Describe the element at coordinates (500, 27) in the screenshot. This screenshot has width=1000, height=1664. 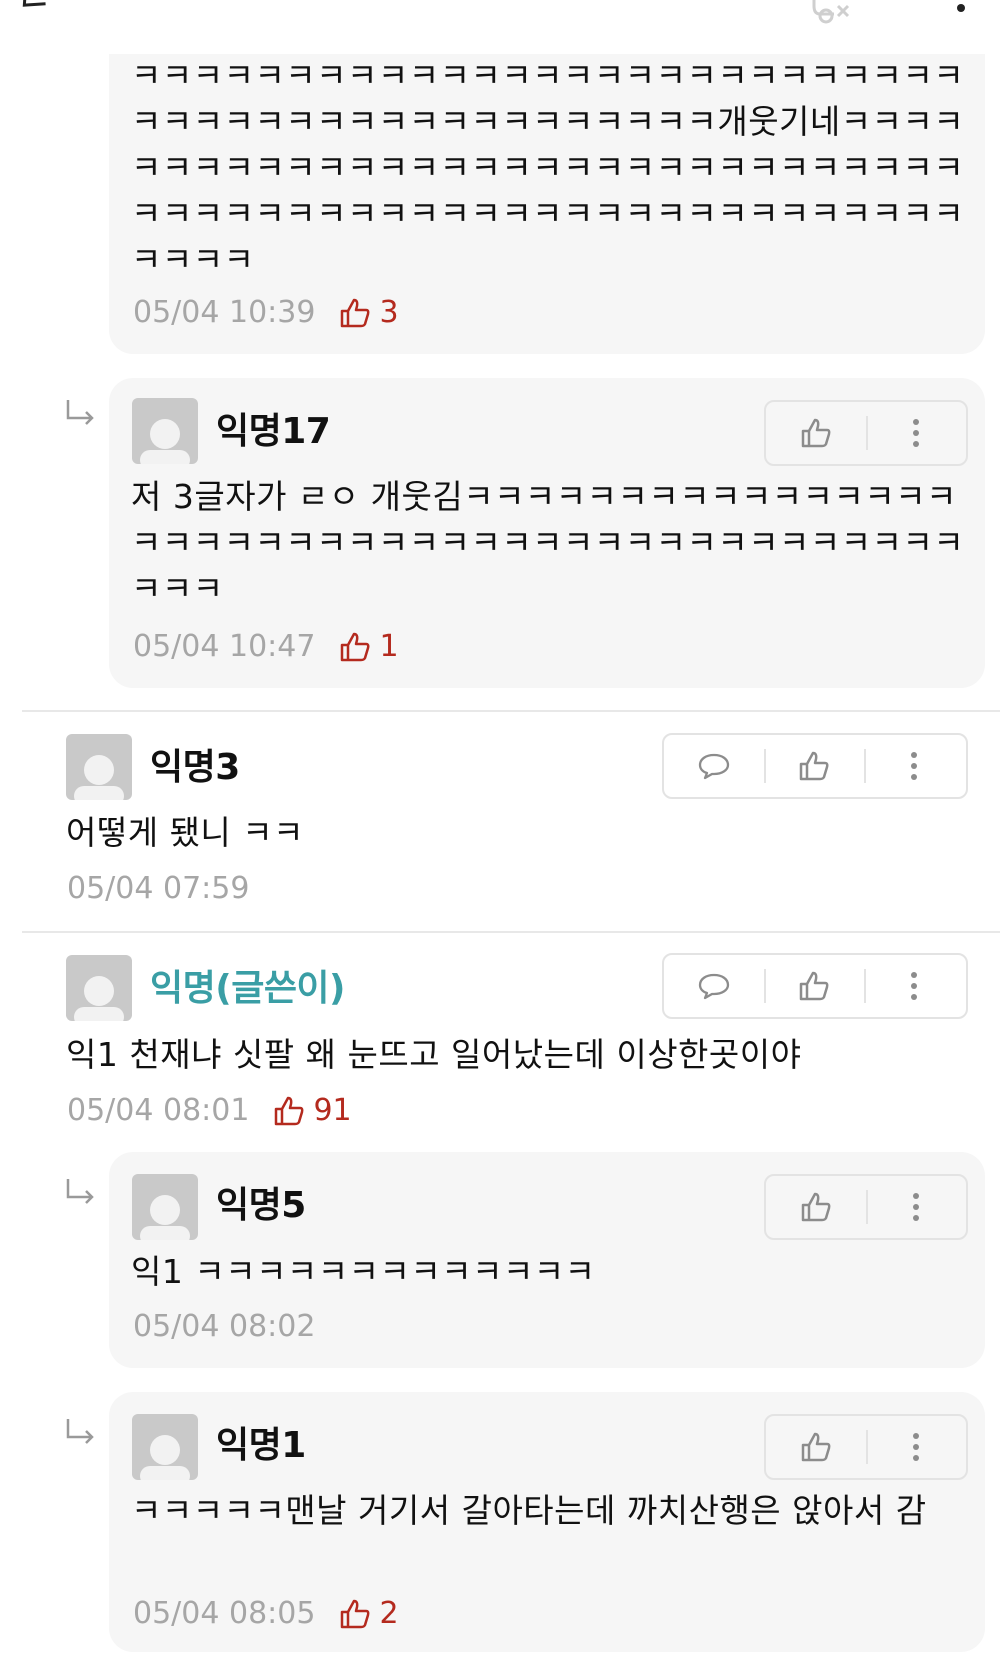
I see `top-bar` at that location.